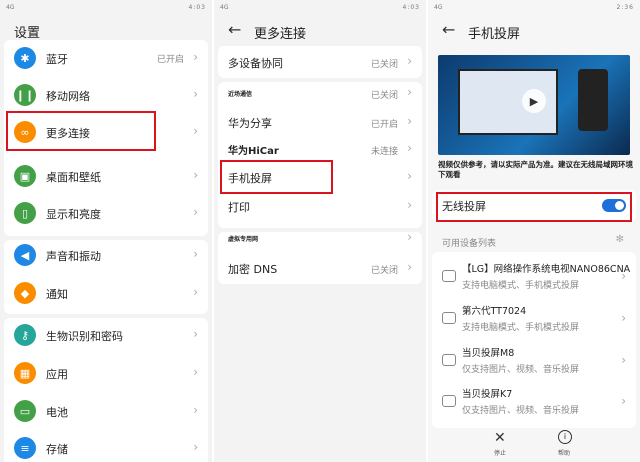 Image resolution: width=640 pixels, height=462 pixels. What do you see at coordinates (57, 412) in the screenshot?
I see `settings-item-label: 电池` at bounding box center [57, 412].